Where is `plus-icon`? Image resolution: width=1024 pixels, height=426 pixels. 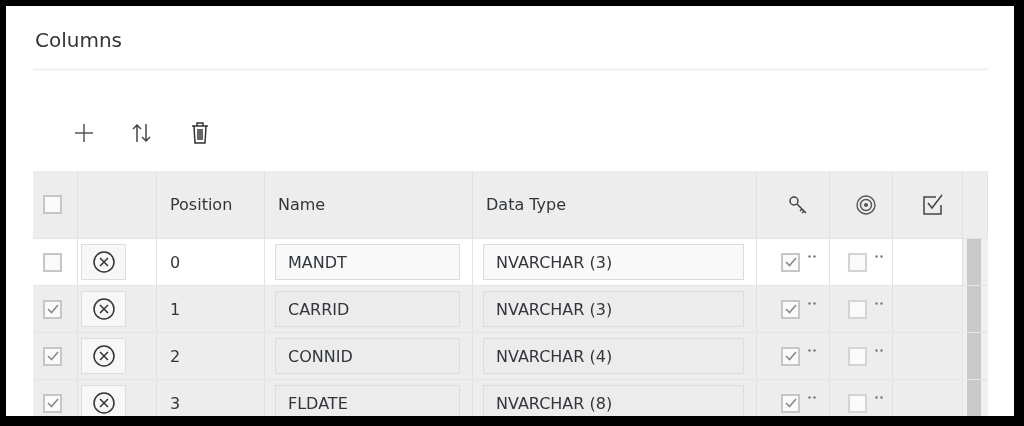
plus-icon is located at coordinates (84, 133).